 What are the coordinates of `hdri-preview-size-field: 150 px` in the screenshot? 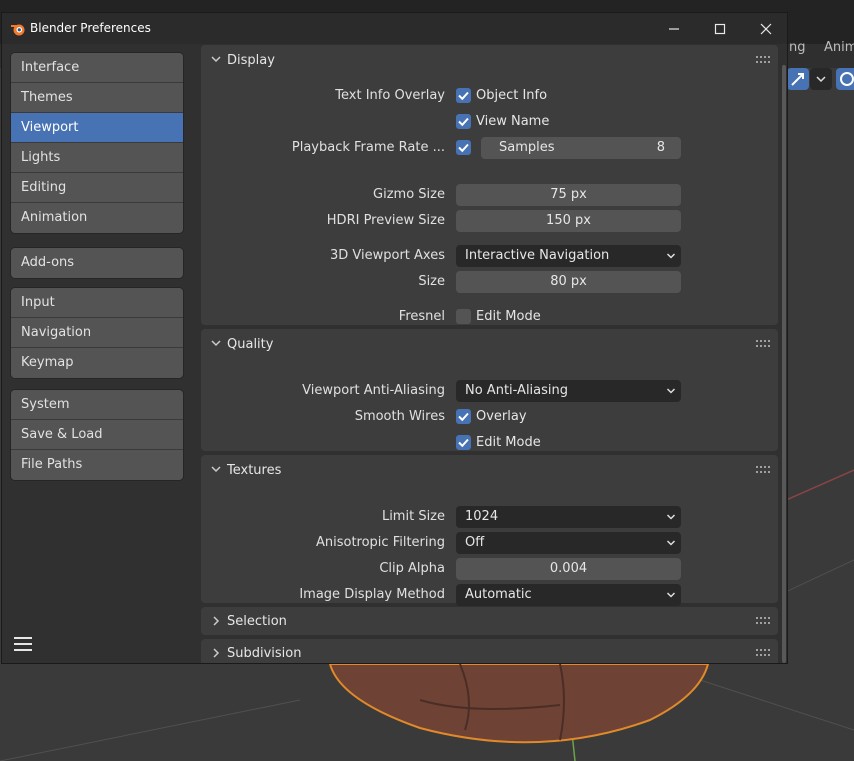 It's located at (568, 221).